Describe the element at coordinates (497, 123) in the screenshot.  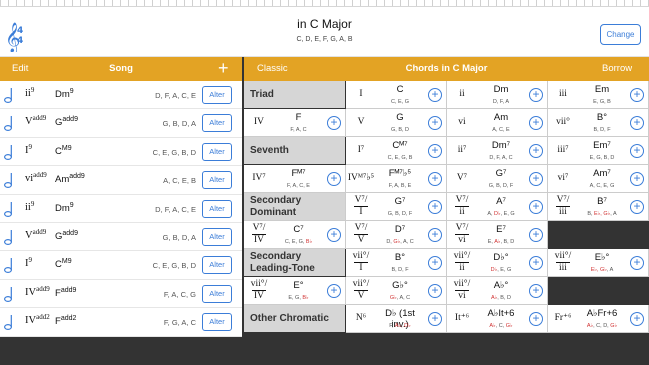
I see `chord-cell: vi Am A, C, E +` at that location.